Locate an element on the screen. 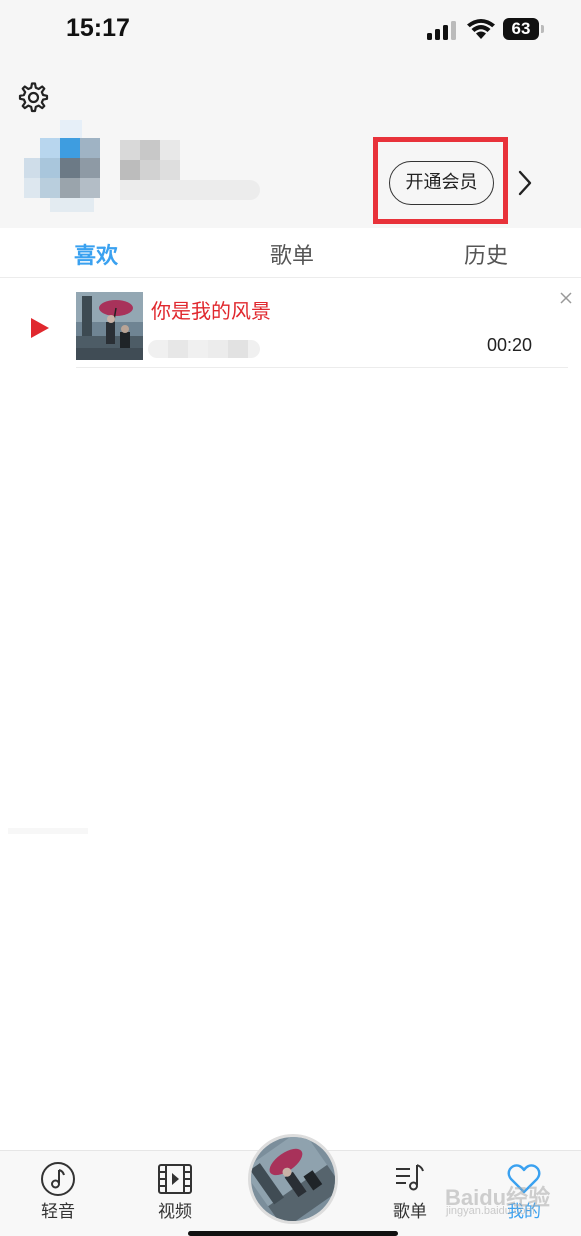  nav-item-video: 视频 is located at coordinates (175, 1193).